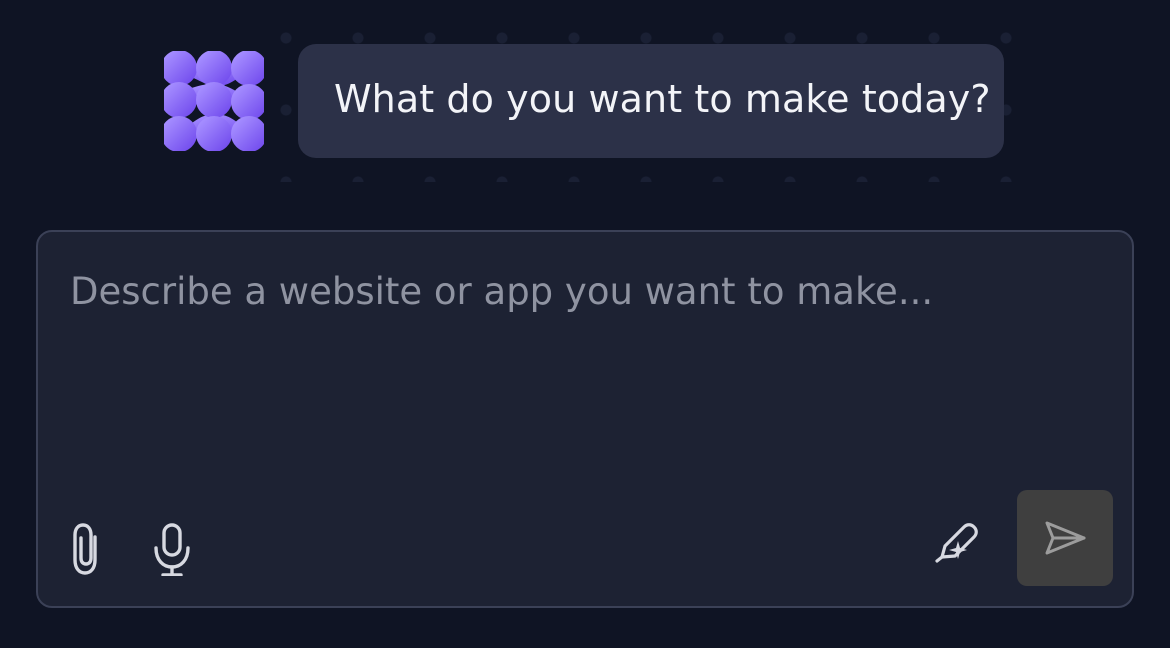 The width and height of the screenshot is (1170, 648). What do you see at coordinates (662, 99) in the screenshot?
I see `assistant-greeting: What do you want to make today?` at bounding box center [662, 99].